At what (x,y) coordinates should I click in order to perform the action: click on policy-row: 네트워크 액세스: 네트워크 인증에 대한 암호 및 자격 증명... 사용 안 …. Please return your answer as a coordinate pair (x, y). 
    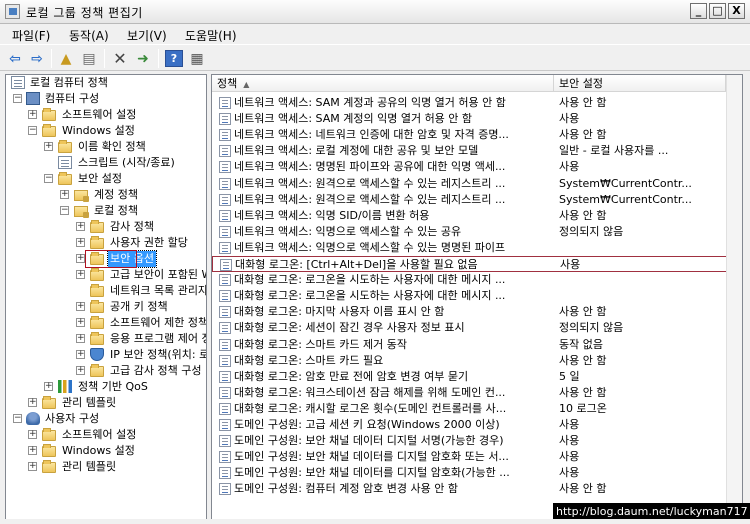
    Looking at the image, I should click on (477, 135).